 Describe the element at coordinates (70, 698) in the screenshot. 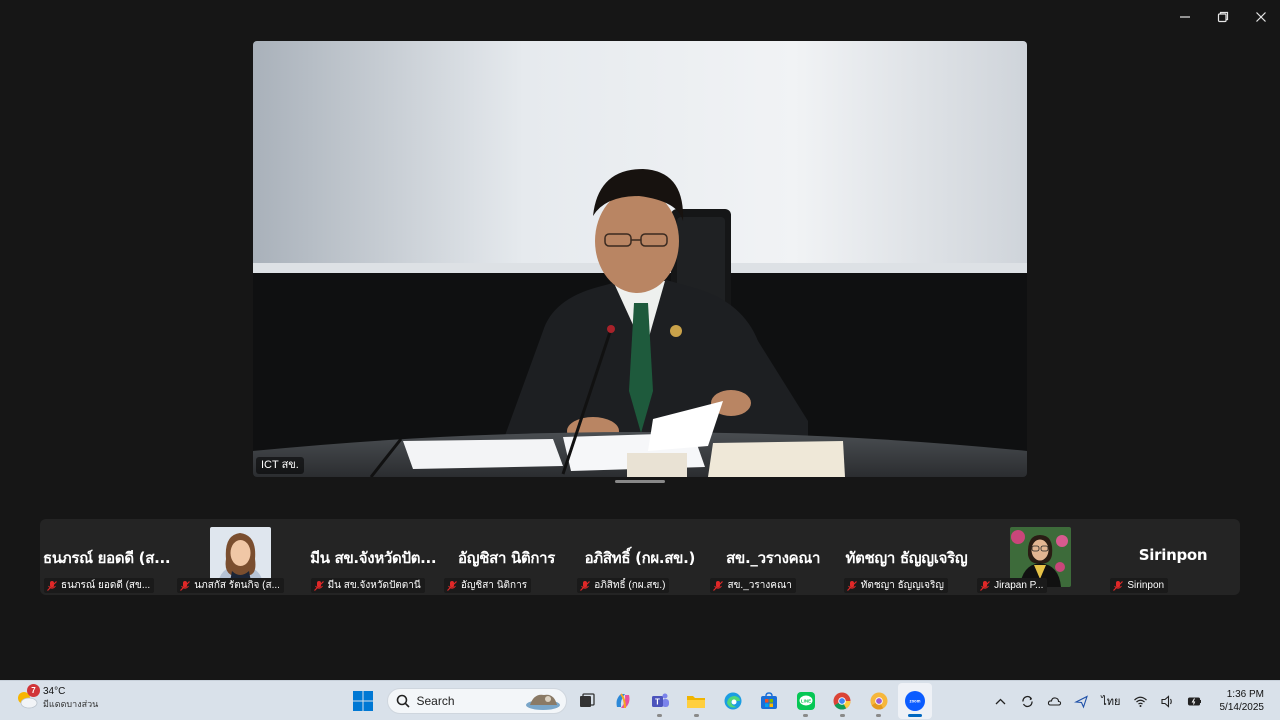

I see `weather-text: 34°C มีแดดบางส่วน` at that location.